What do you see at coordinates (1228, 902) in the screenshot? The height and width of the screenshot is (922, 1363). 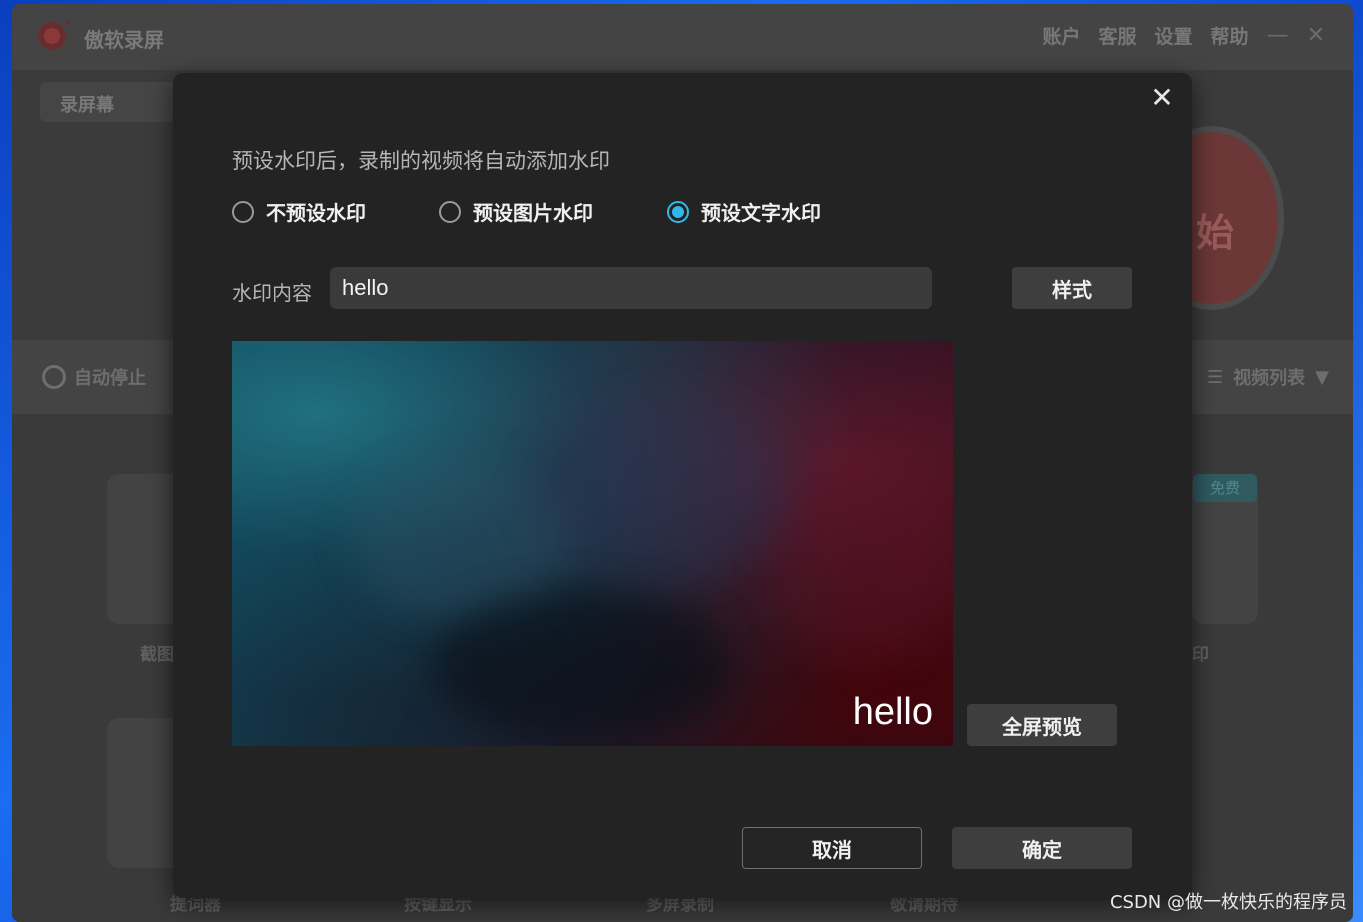 I see `csdn-credit: CSDN @做一枚快乐的程序员` at bounding box center [1228, 902].